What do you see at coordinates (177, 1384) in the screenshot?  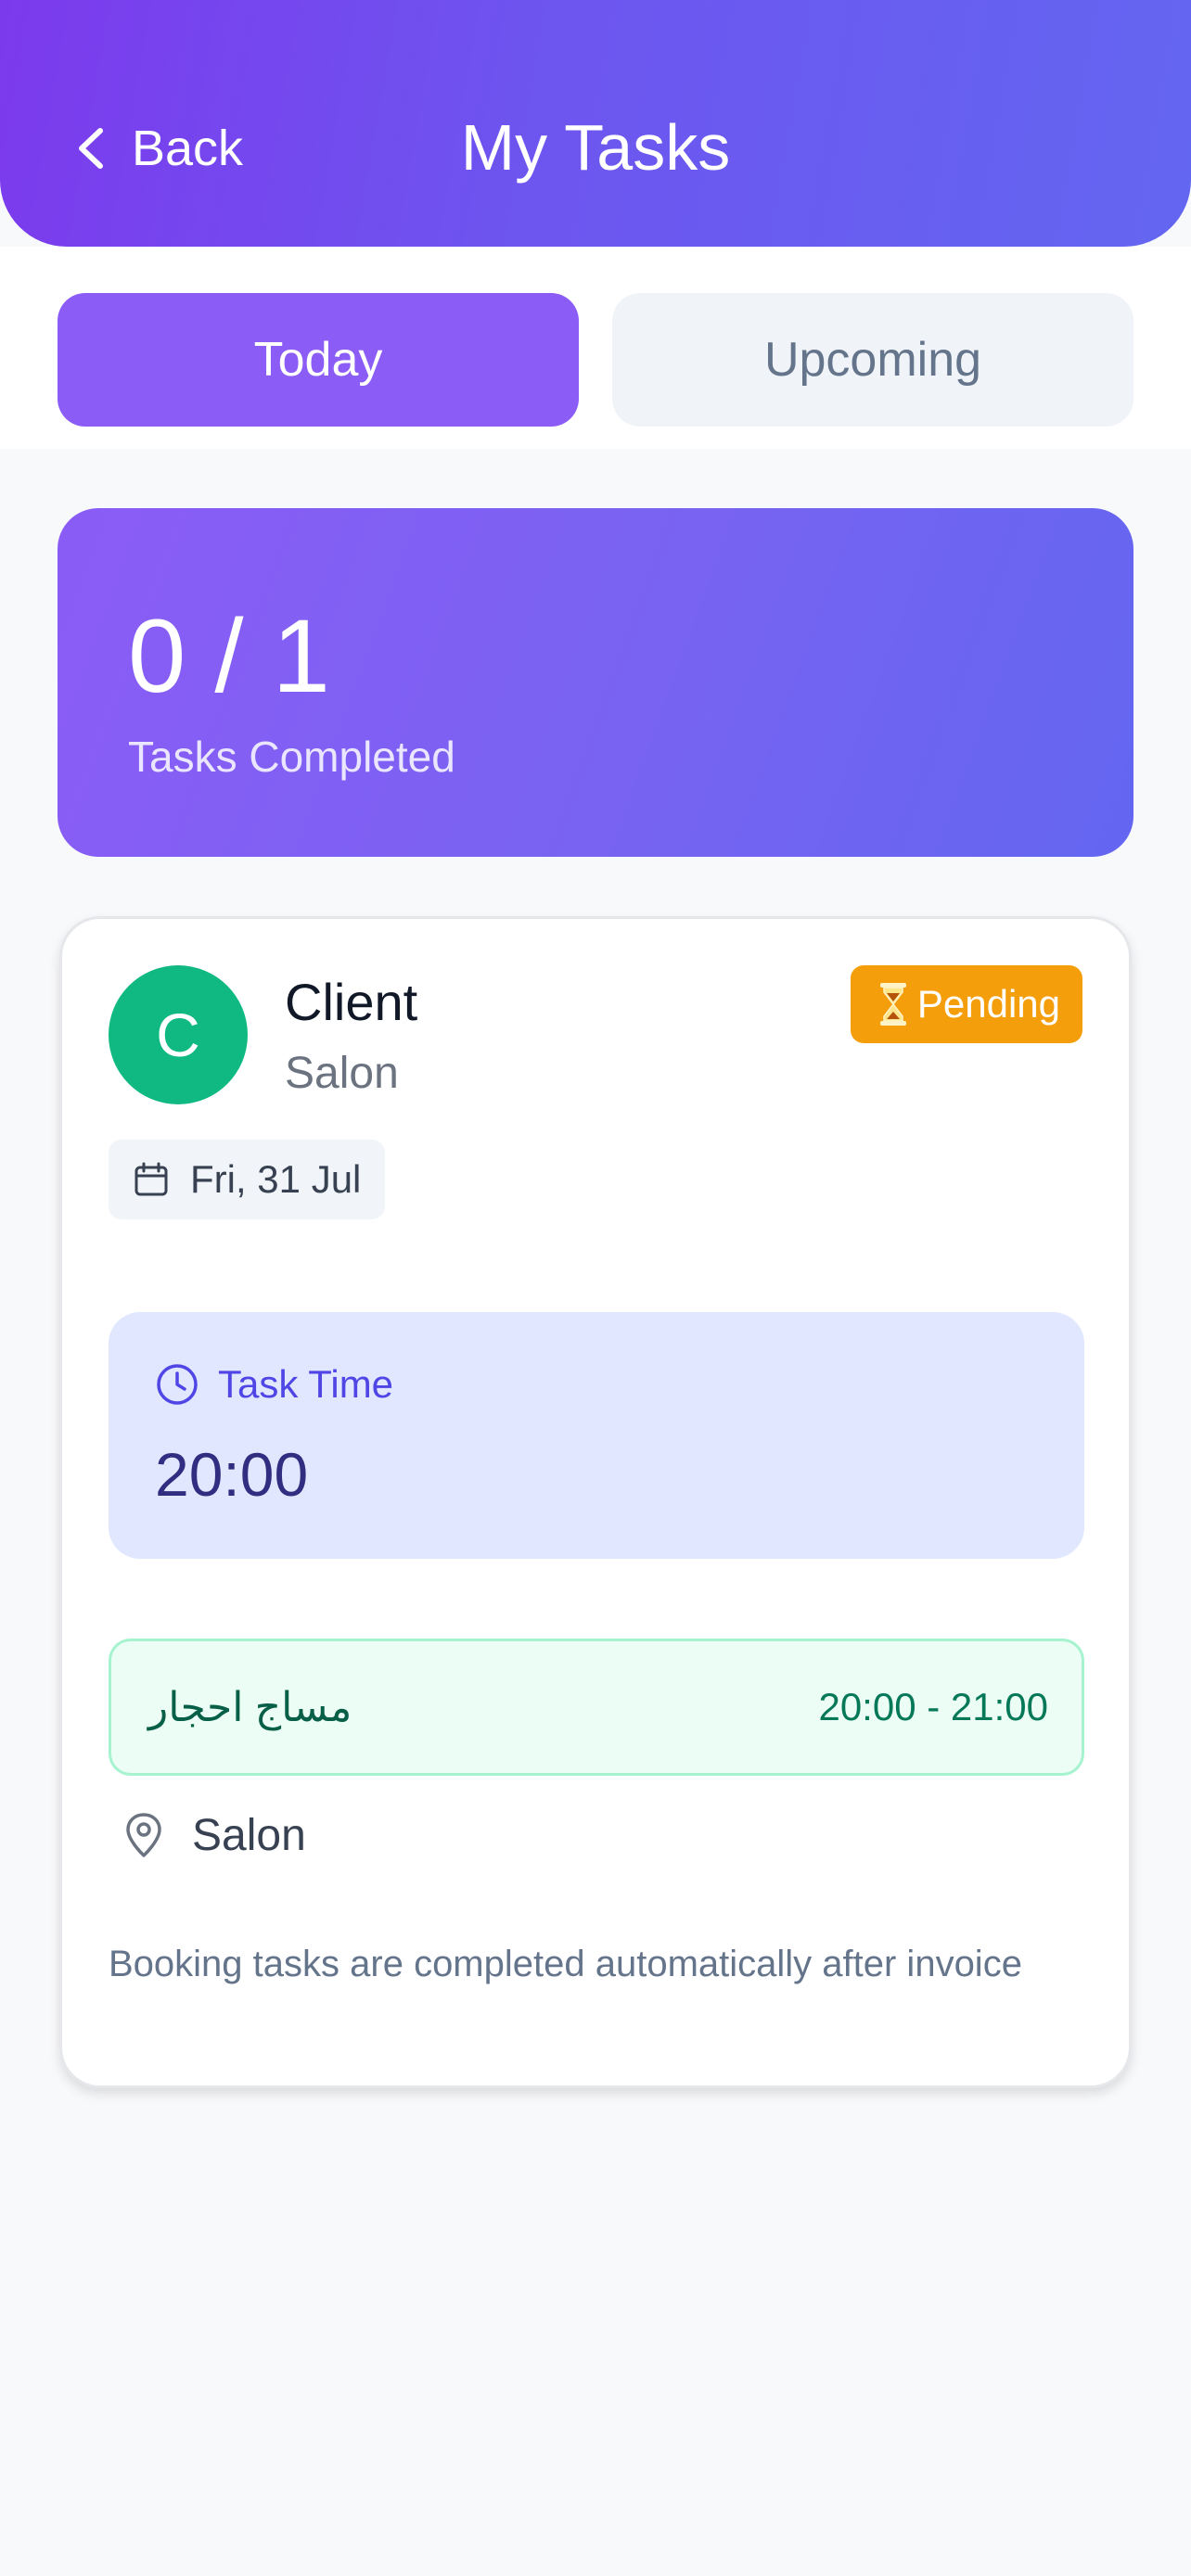 I see `clock-icon` at bounding box center [177, 1384].